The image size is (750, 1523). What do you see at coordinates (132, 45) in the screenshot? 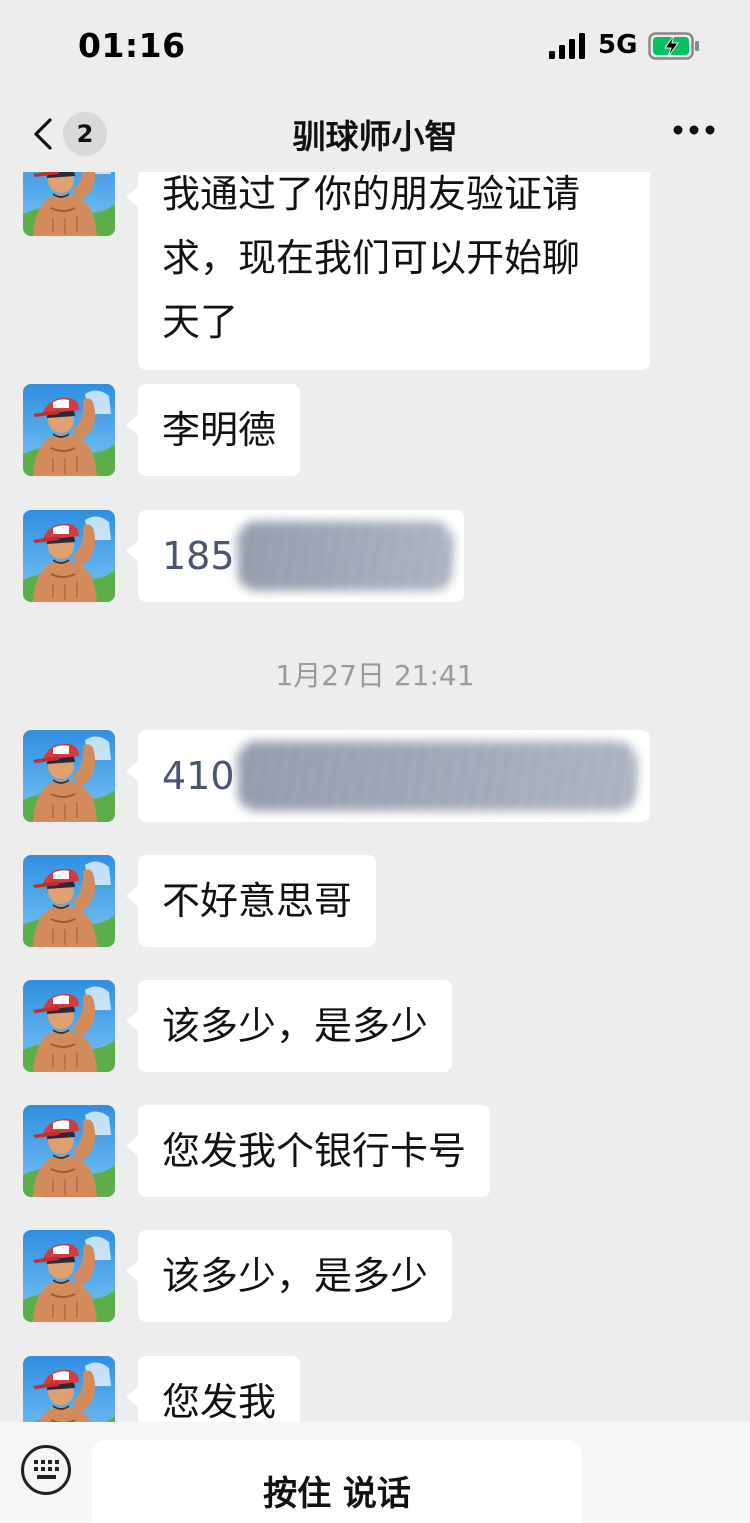
I see `status-time: 01:16` at bounding box center [132, 45].